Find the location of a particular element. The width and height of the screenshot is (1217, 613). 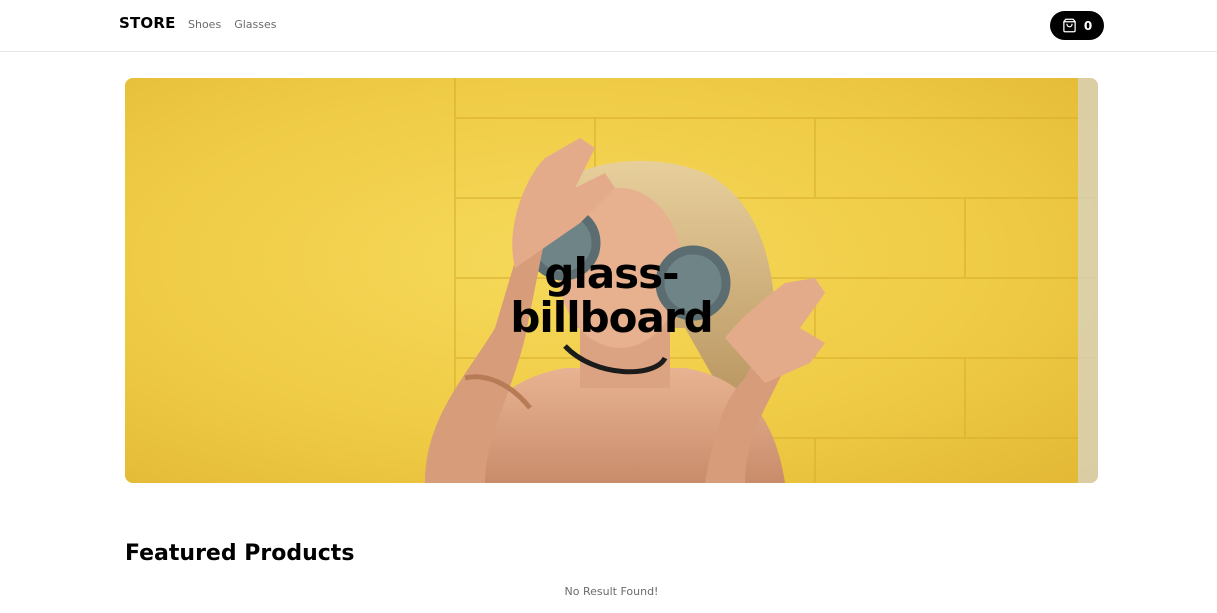

nav-link-shoes: Shoes is located at coordinates (204, 24).